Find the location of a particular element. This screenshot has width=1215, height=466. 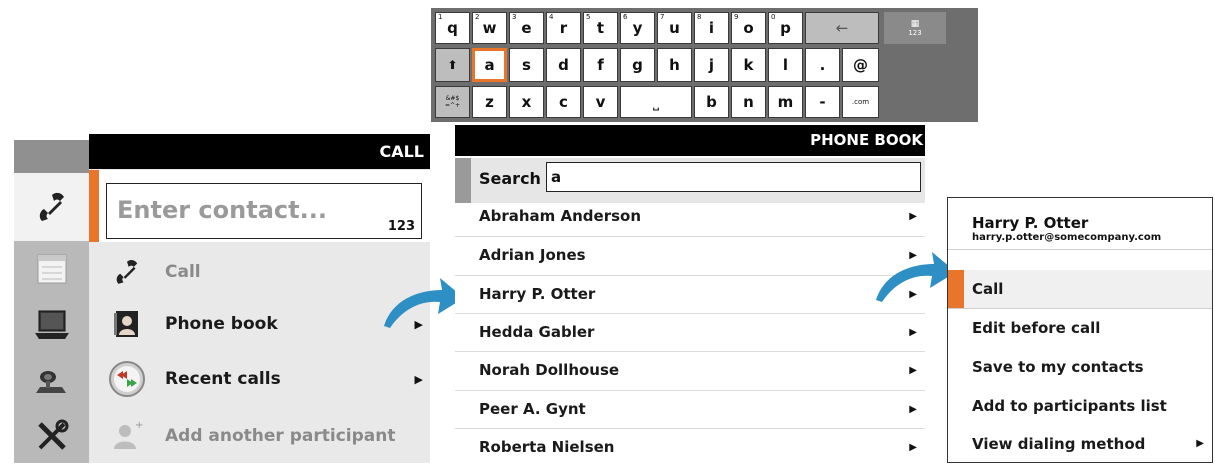

key-m: m is located at coordinates (785, 102).